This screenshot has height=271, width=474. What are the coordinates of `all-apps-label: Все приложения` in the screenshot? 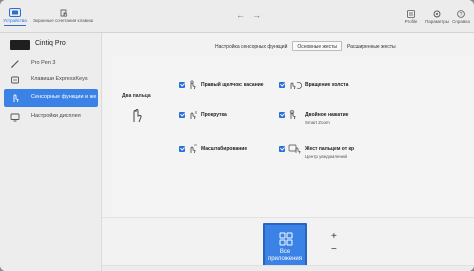 It's located at (285, 256).